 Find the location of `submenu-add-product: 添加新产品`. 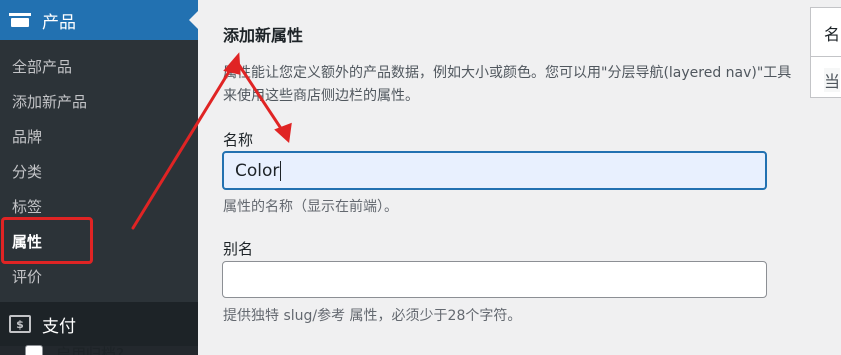

submenu-add-product: 添加新产品 is located at coordinates (49, 102).